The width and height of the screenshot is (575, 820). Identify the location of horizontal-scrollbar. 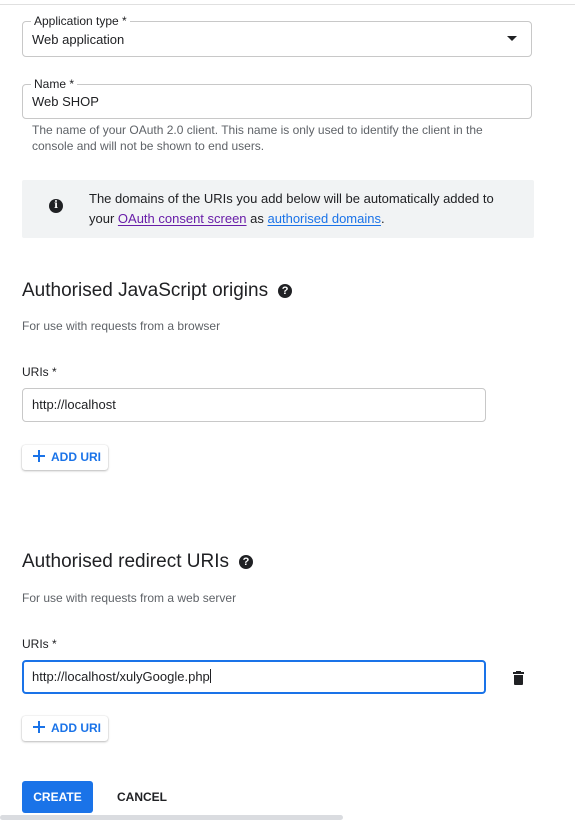
(171, 817).